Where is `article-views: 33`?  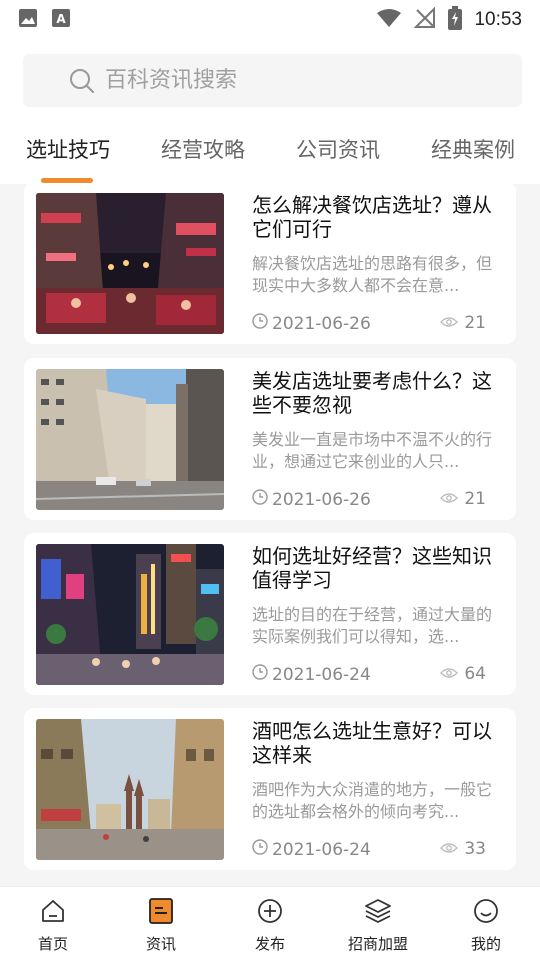
article-views: 33 is located at coordinates (463, 849).